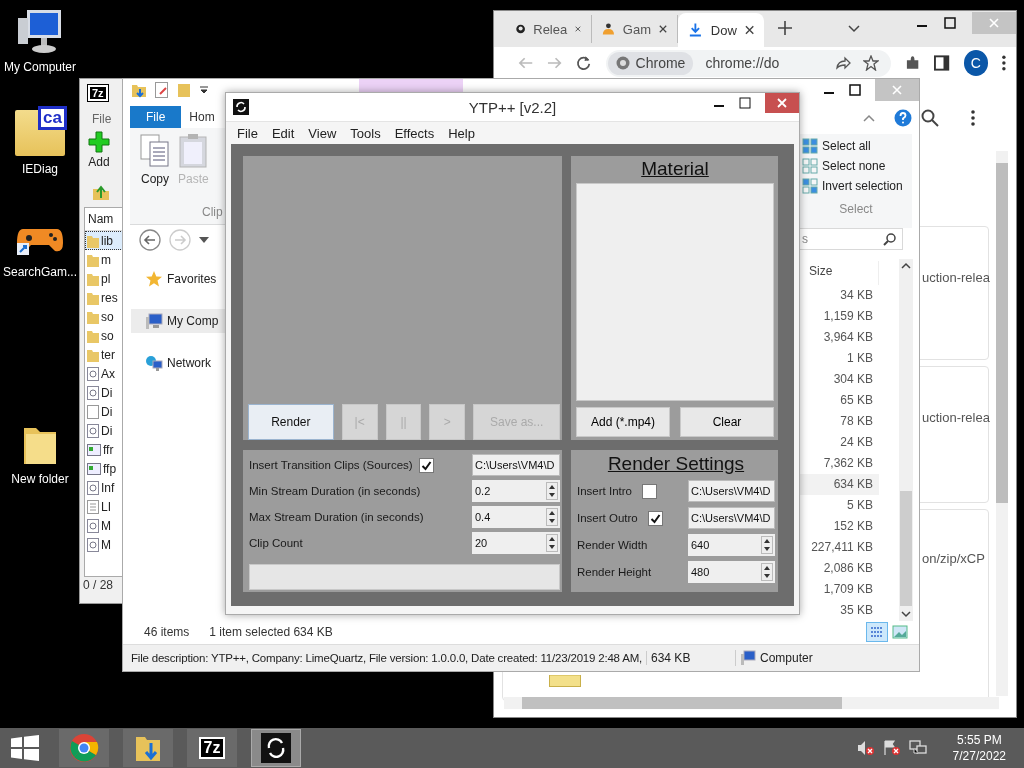  I want to click on table-cell: 2,086 KB, so click(839, 568).